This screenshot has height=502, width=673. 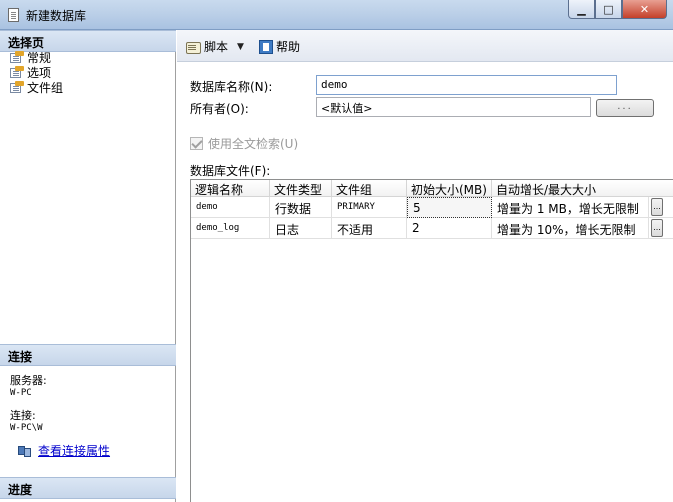 I want to click on nav-item-filegroups: 文件组, so click(x=37, y=87).